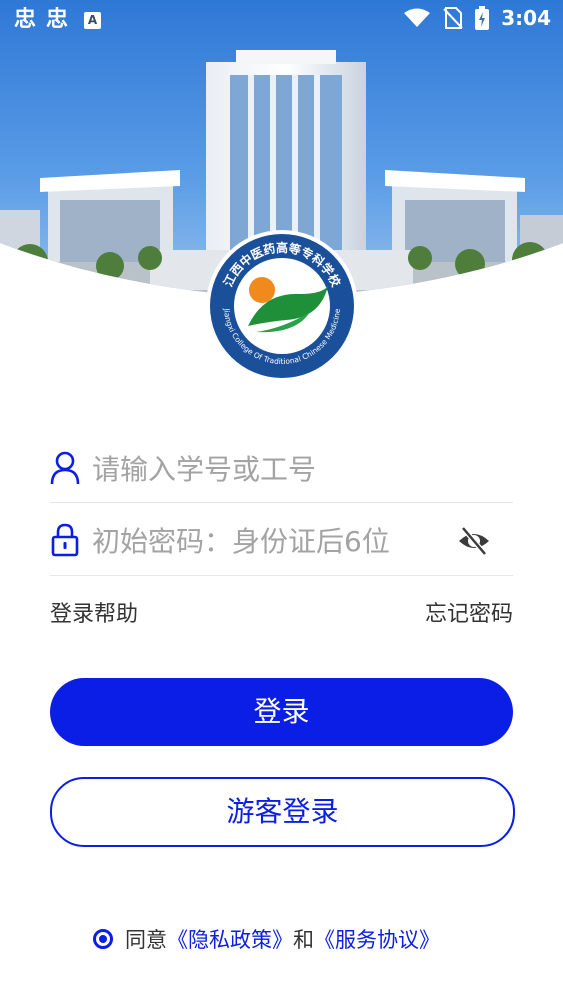 This screenshot has height=1002, width=563. What do you see at coordinates (417, 17) in the screenshot?
I see `wifi-icon` at bounding box center [417, 17].